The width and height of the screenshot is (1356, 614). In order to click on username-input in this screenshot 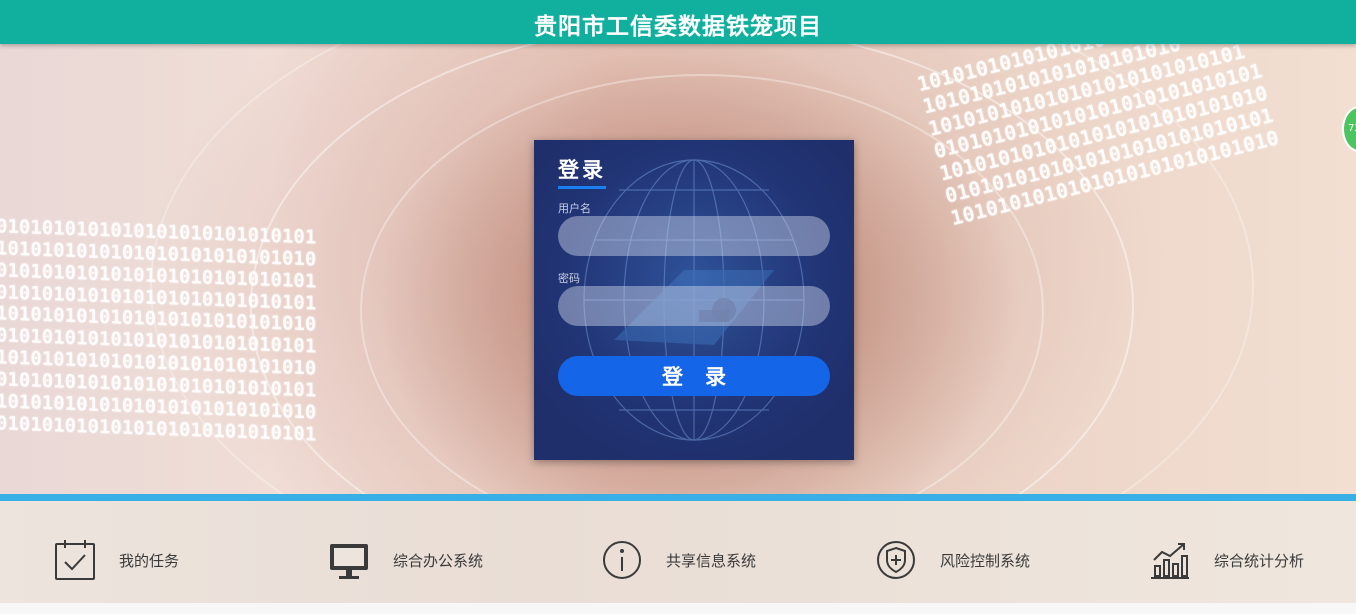, I will do `click(694, 236)`.